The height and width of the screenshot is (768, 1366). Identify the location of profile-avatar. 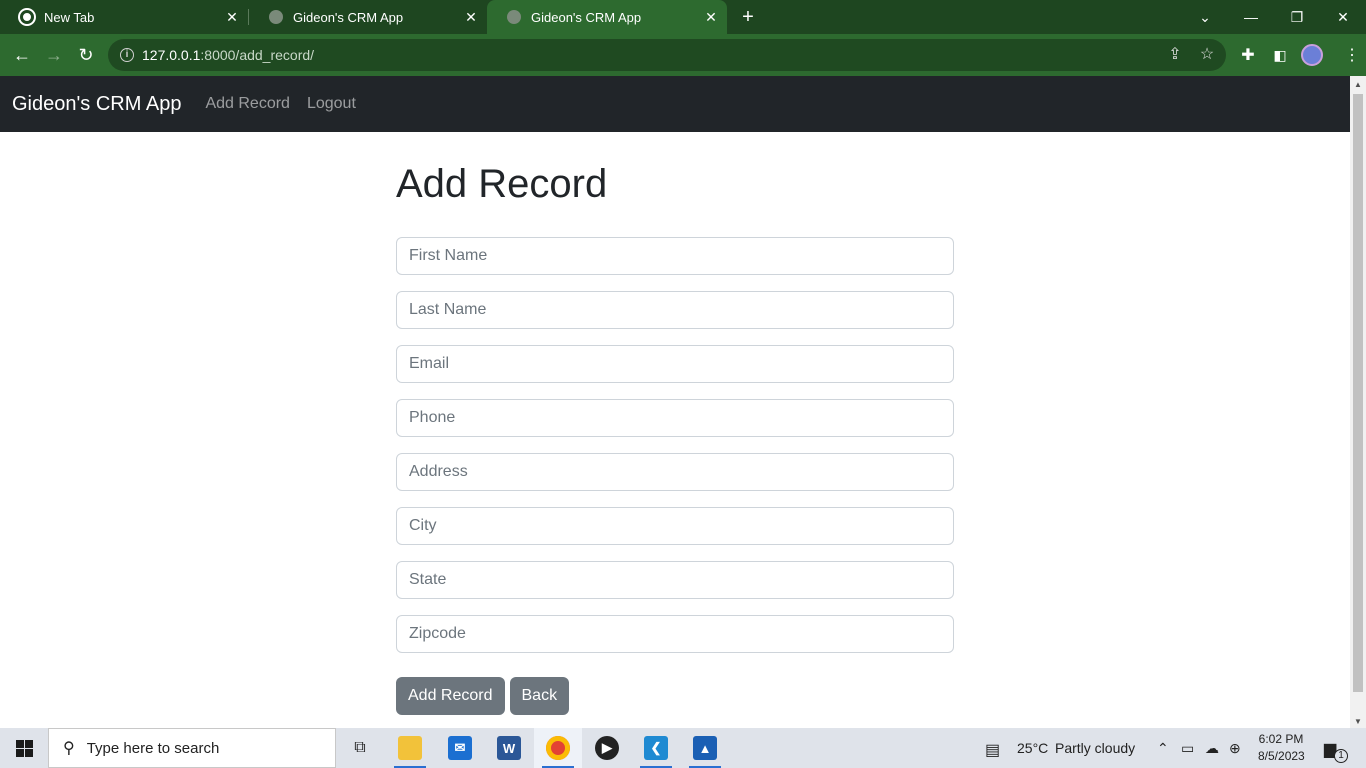
(1312, 55).